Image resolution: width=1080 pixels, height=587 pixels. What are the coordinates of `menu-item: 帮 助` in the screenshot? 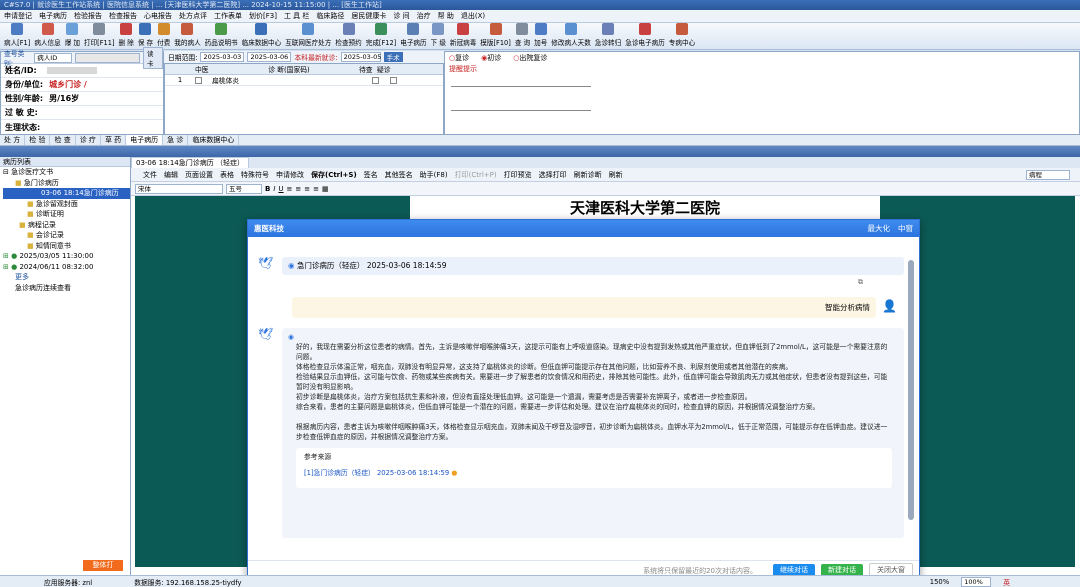 It's located at (446, 16).